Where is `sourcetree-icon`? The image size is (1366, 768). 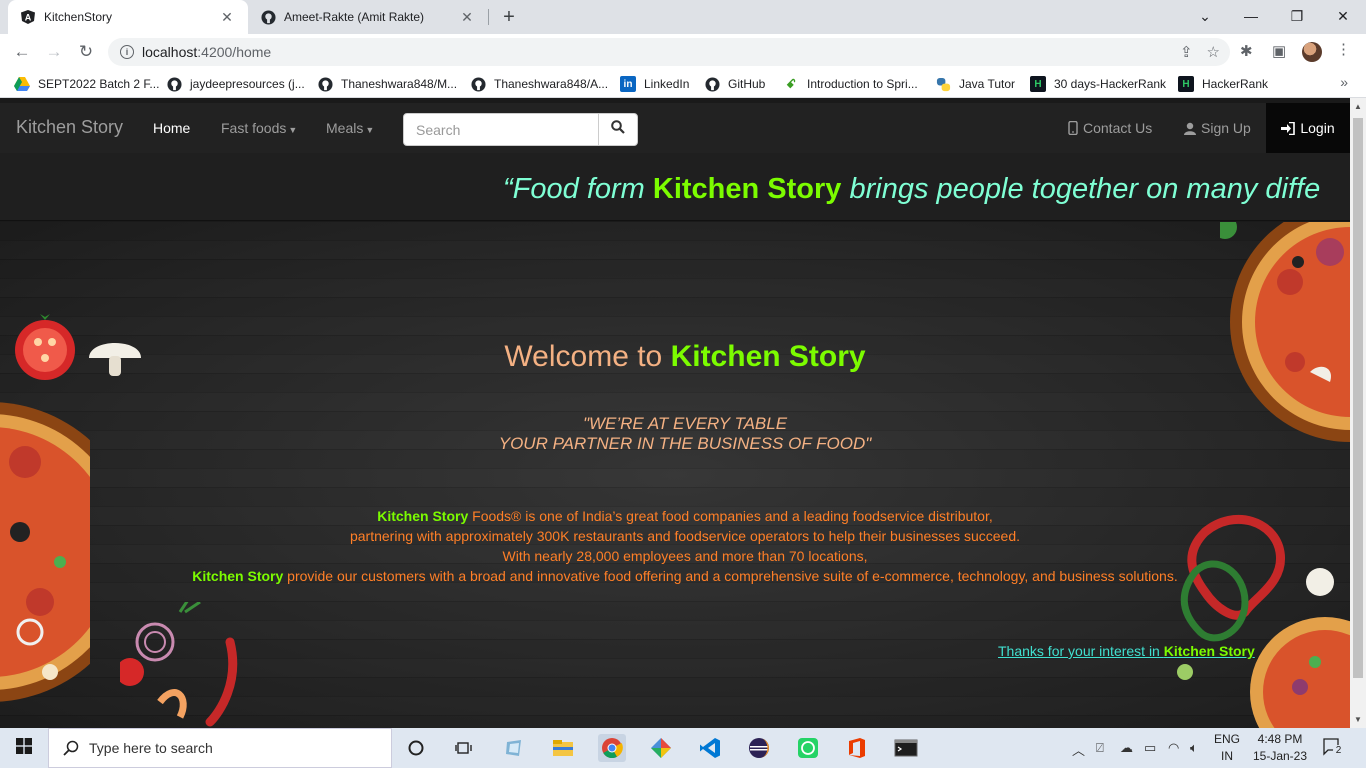
sourcetree-icon is located at coordinates (661, 748).